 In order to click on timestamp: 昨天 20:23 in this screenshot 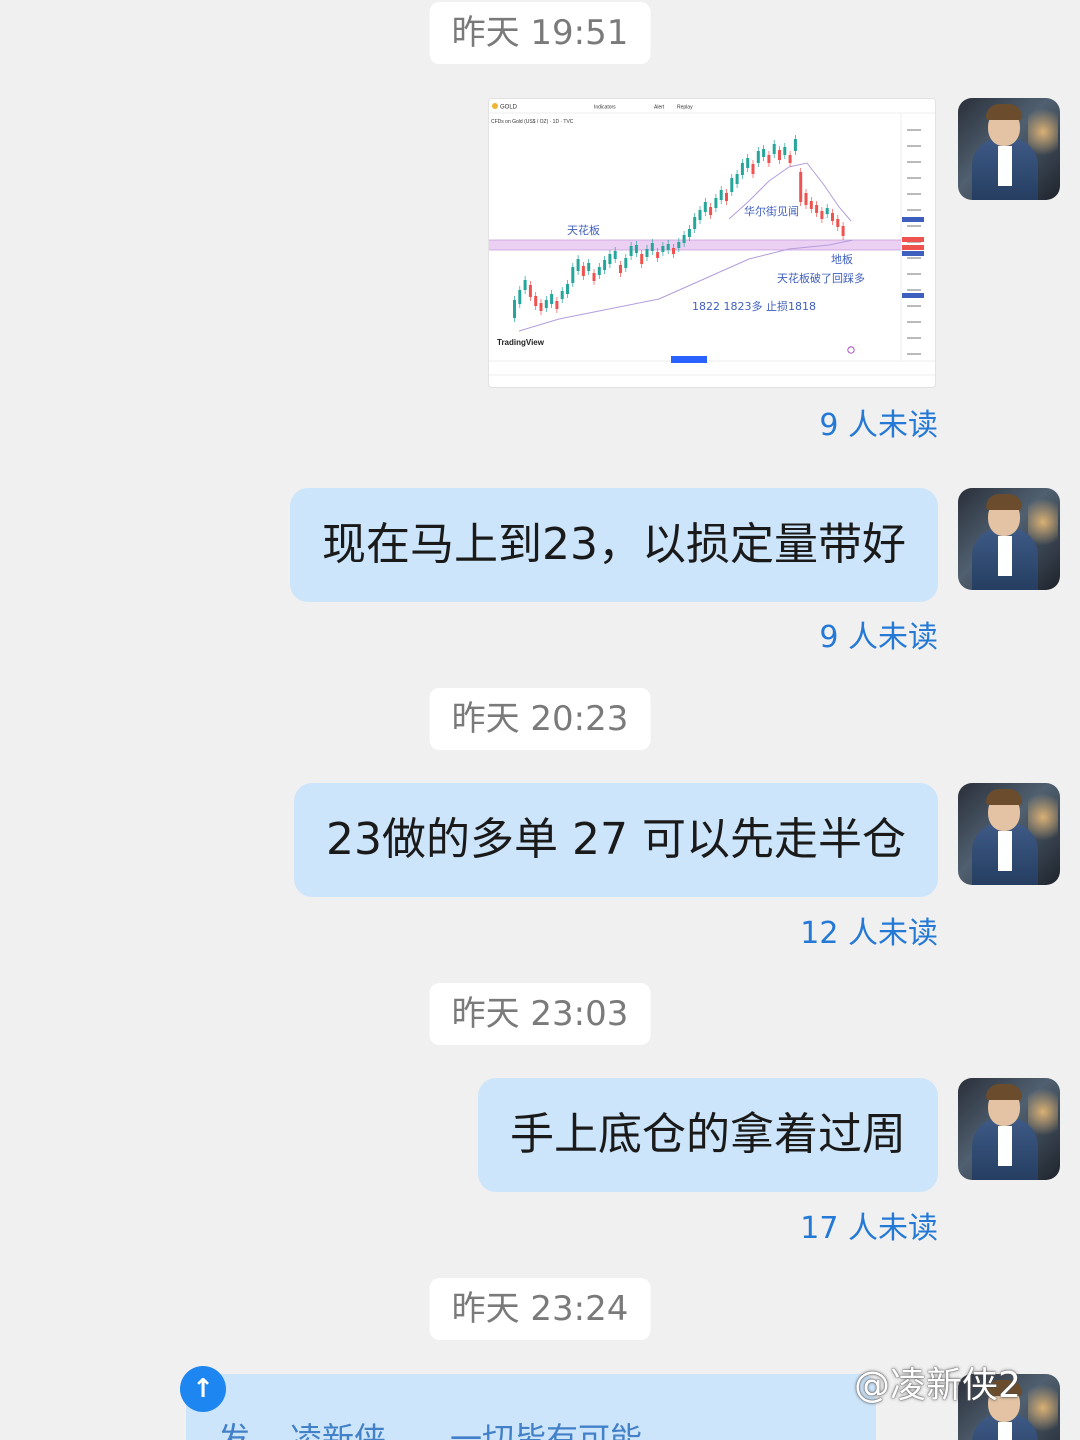, I will do `click(540, 719)`.